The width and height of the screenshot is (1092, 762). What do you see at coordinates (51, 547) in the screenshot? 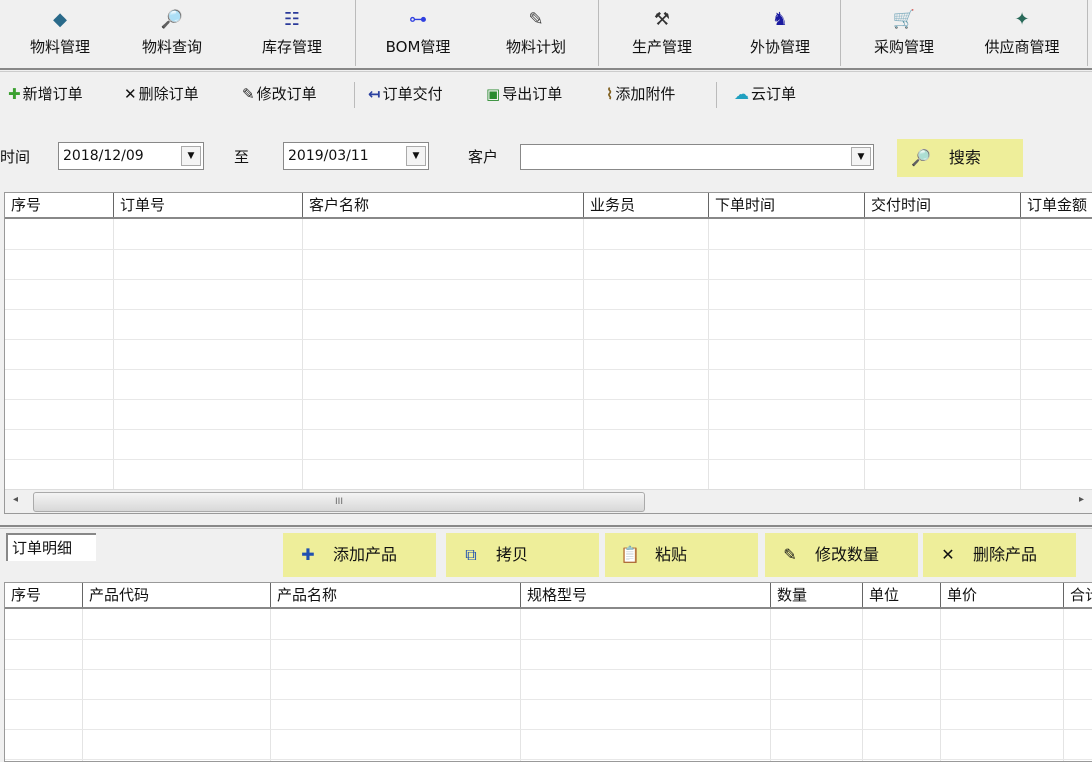
I see `tab-order-detail: 订单明细` at bounding box center [51, 547].